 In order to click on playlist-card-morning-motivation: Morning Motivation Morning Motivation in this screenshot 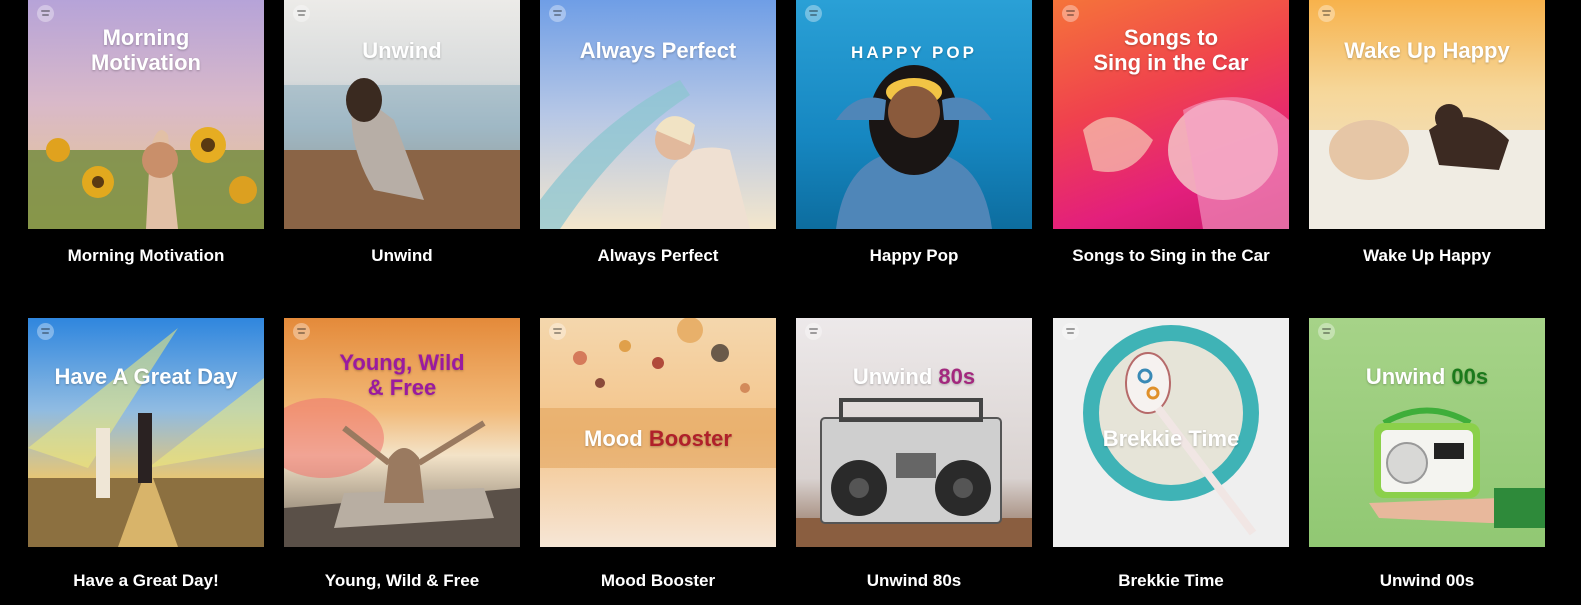, I will do `click(146, 132)`.